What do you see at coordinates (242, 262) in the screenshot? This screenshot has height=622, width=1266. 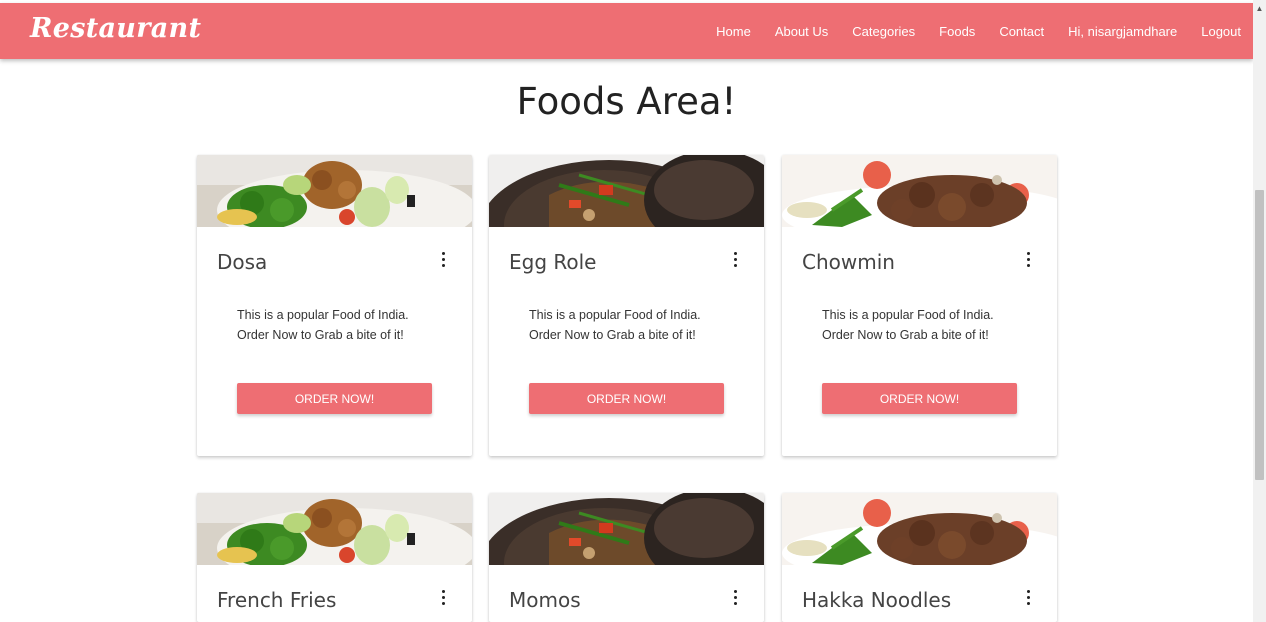 I see `card-title: Dosa` at bounding box center [242, 262].